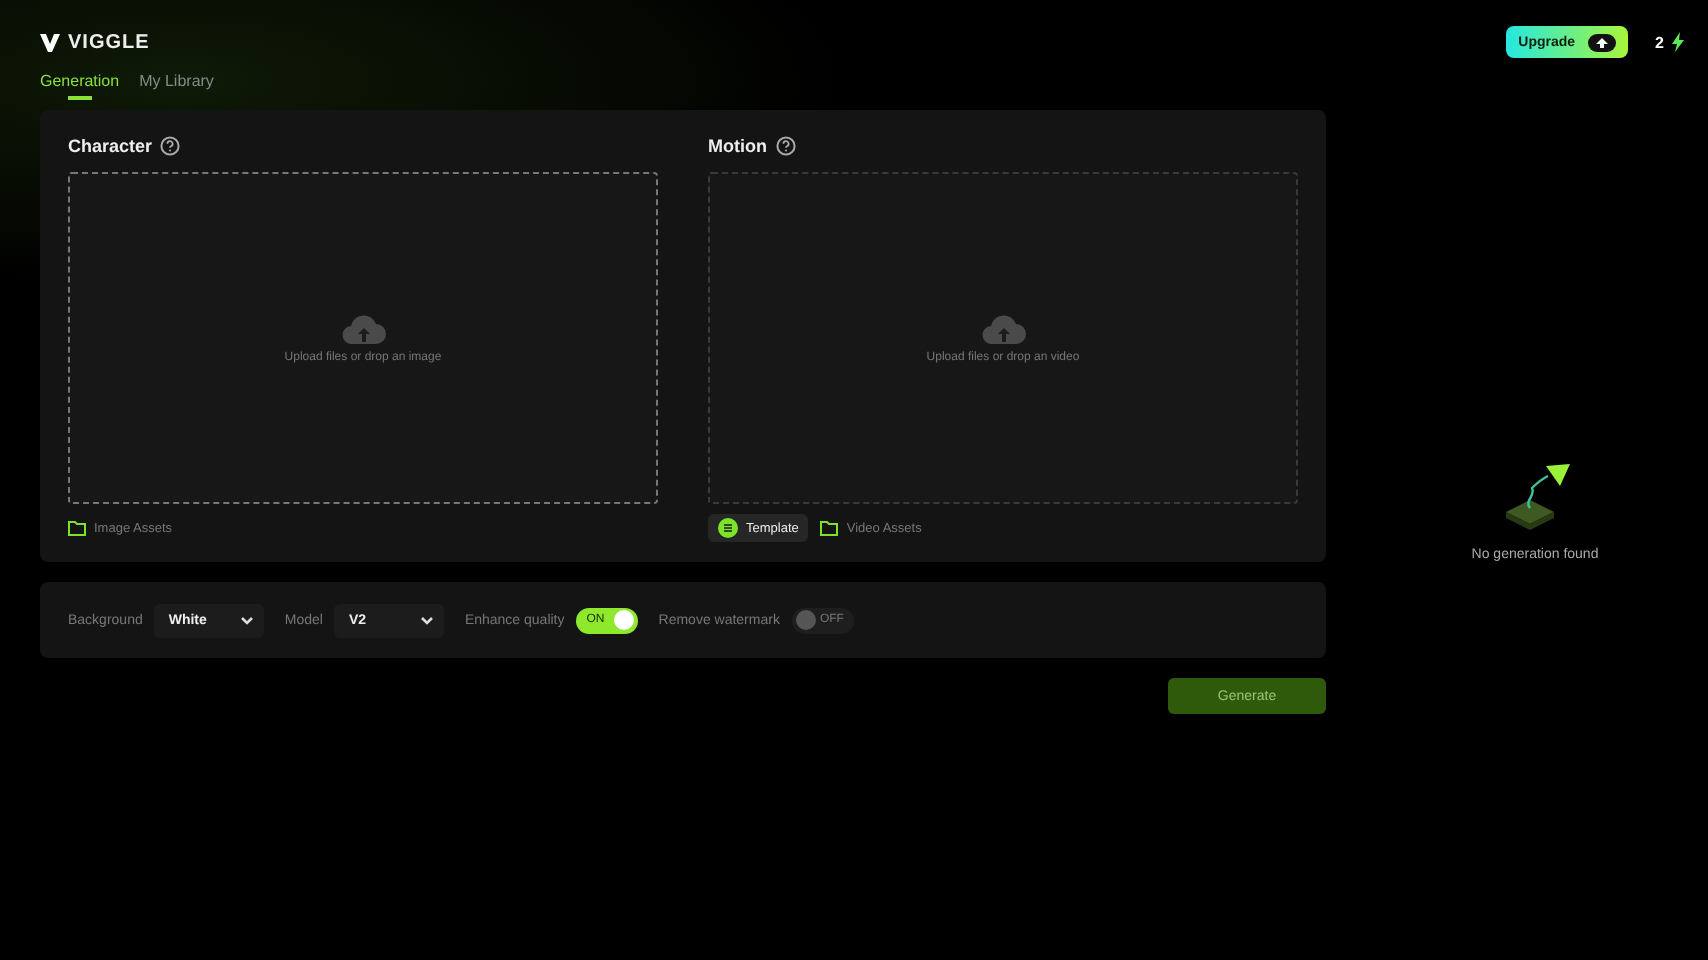 The image size is (1708, 960). What do you see at coordinates (1601, 42) in the screenshot?
I see `arrow-up-icon` at bounding box center [1601, 42].